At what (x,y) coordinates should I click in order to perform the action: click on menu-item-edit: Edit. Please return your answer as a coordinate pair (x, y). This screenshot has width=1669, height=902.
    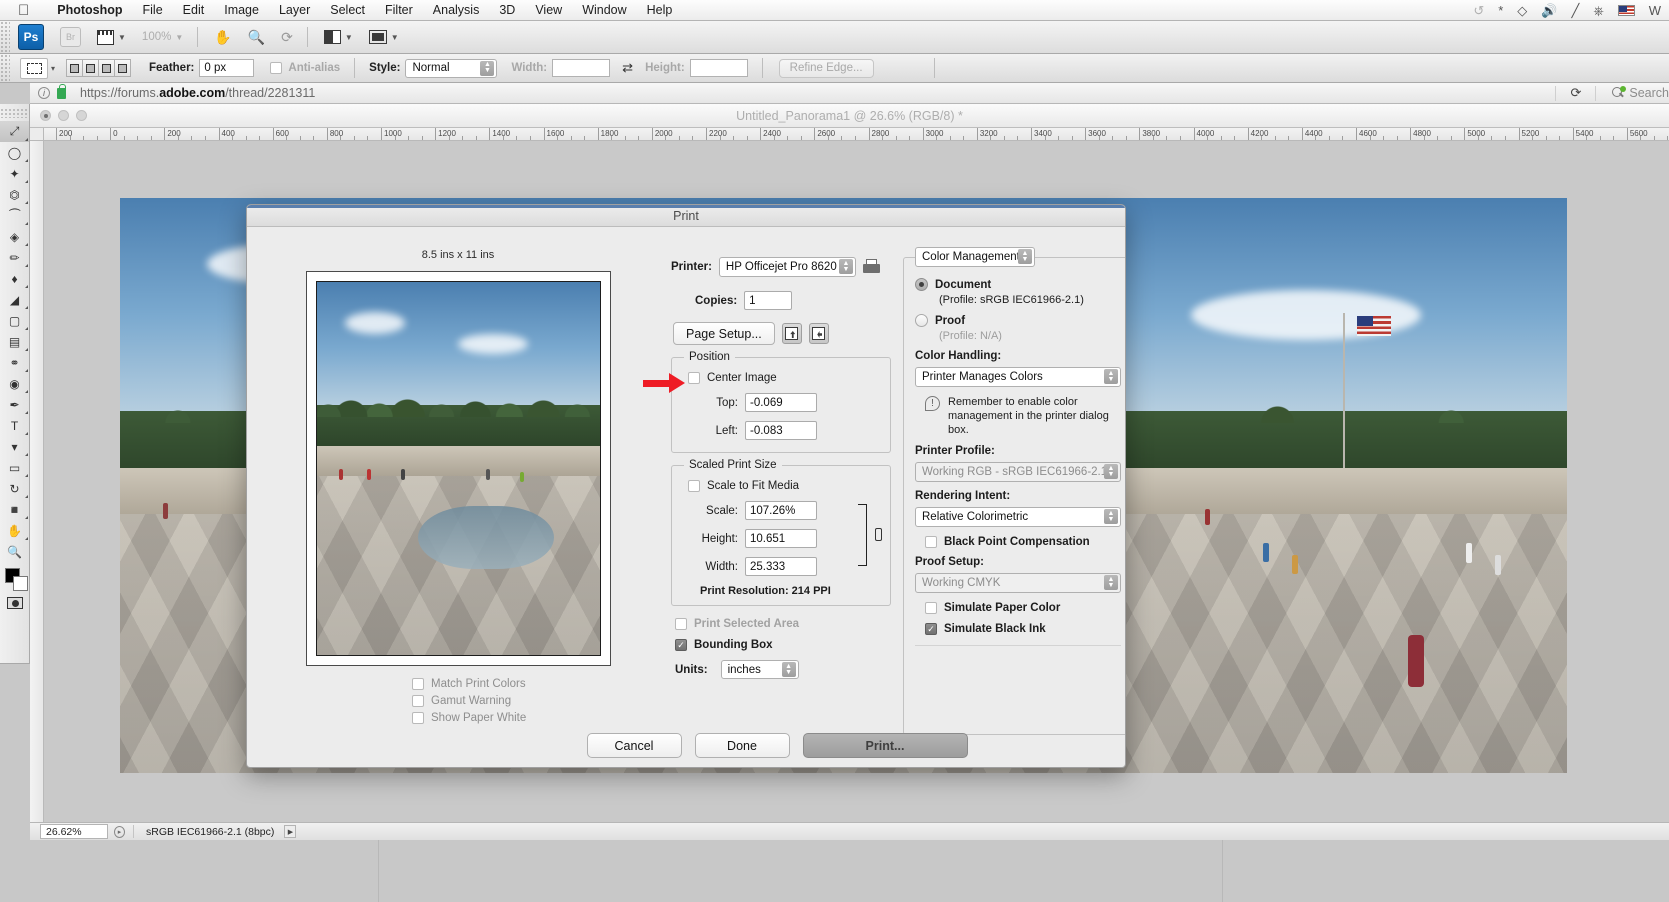
    Looking at the image, I should click on (194, 10).